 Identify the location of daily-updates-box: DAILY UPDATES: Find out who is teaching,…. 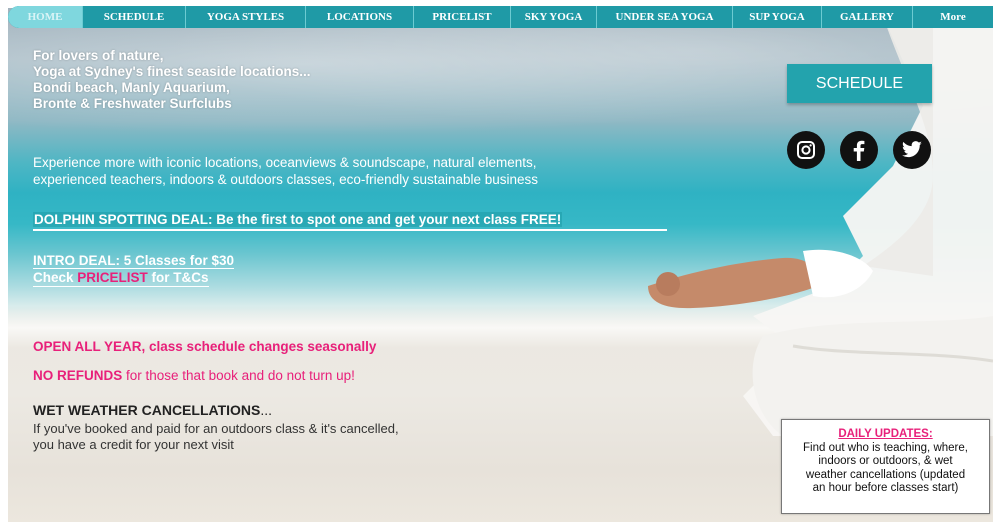
(885, 466).